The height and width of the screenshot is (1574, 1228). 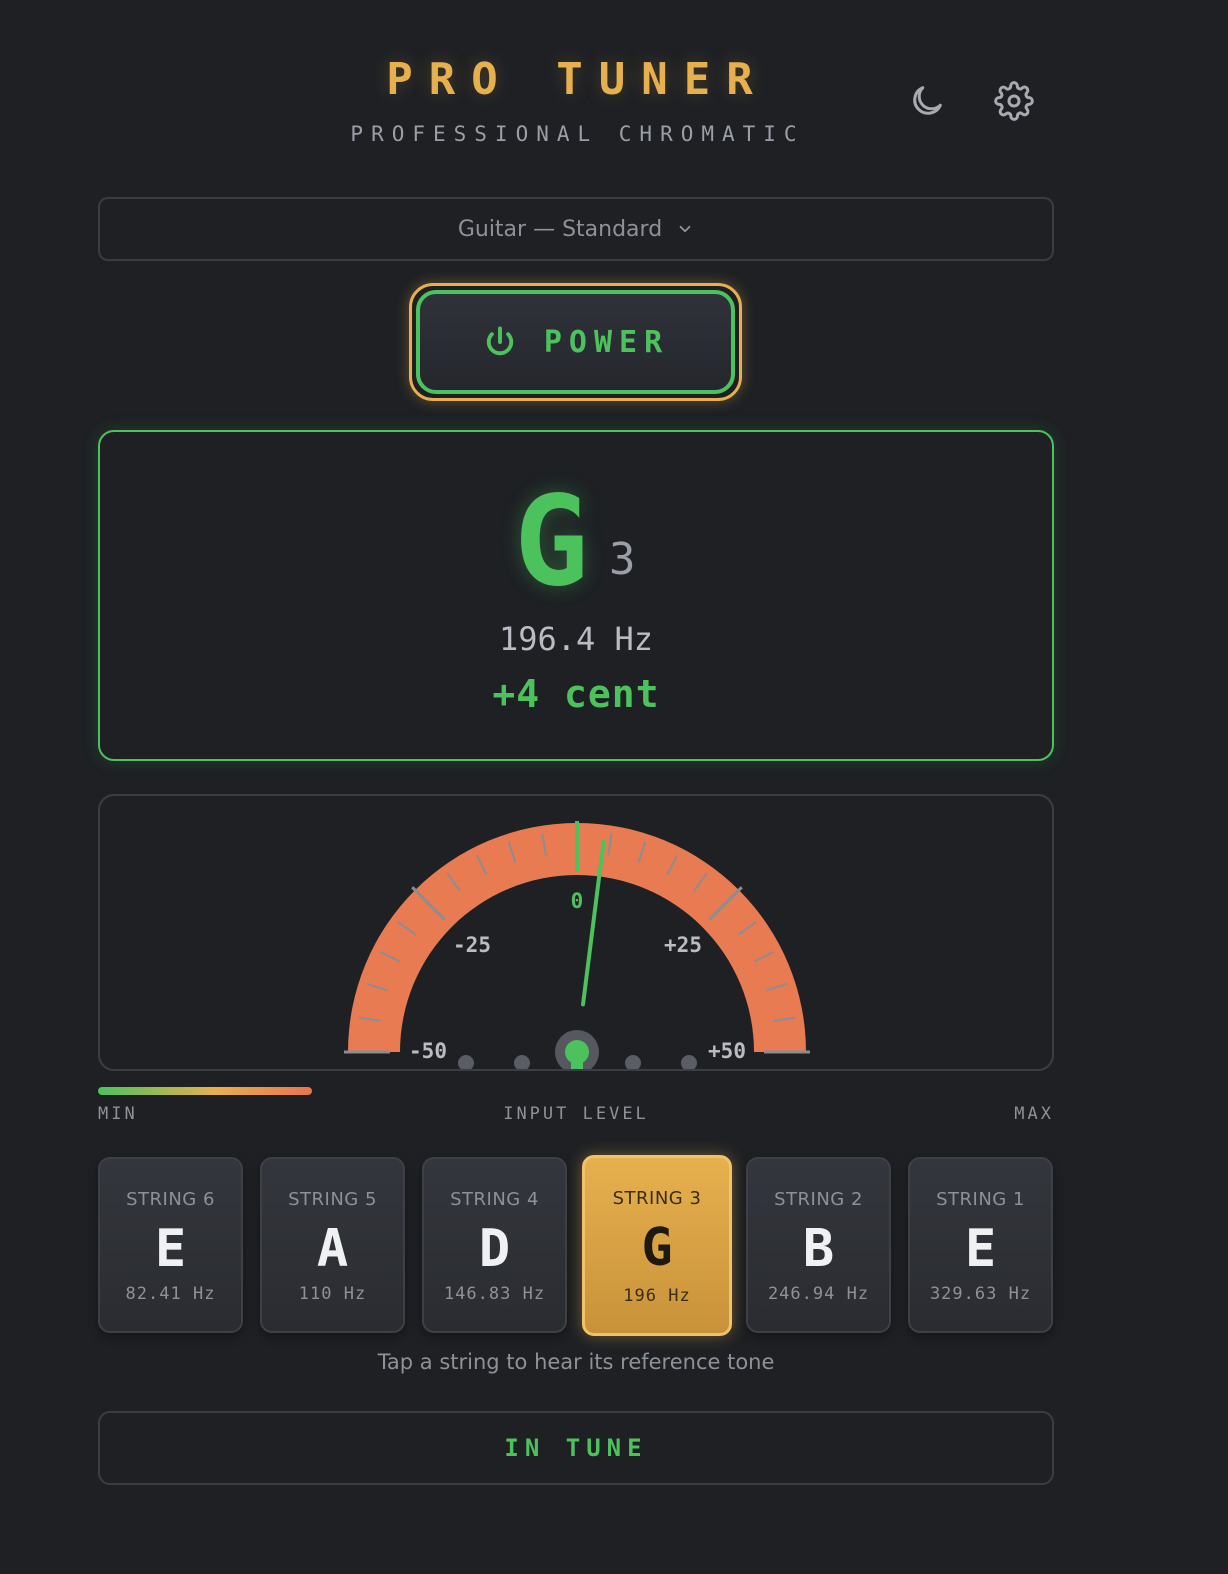 I want to click on needle-hub-stem, so click(x=577, y=1060).